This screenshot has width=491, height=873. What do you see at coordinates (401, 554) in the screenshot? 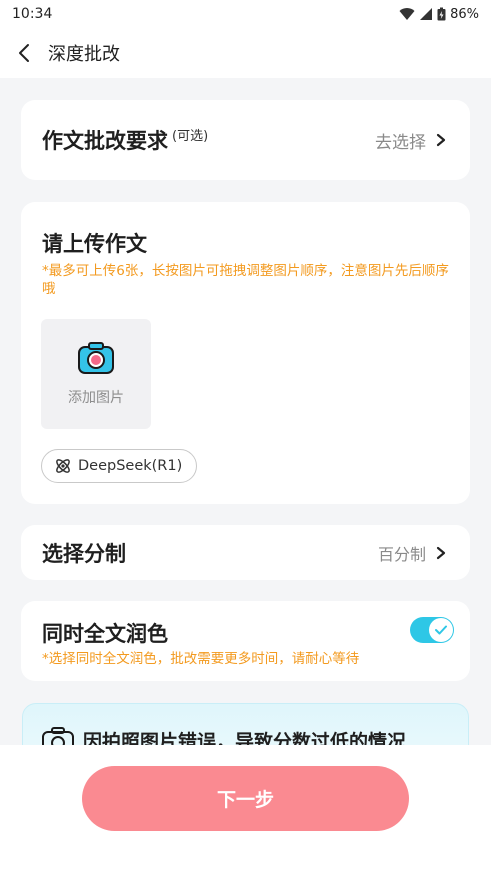
I see `grading-value: 百分制` at bounding box center [401, 554].